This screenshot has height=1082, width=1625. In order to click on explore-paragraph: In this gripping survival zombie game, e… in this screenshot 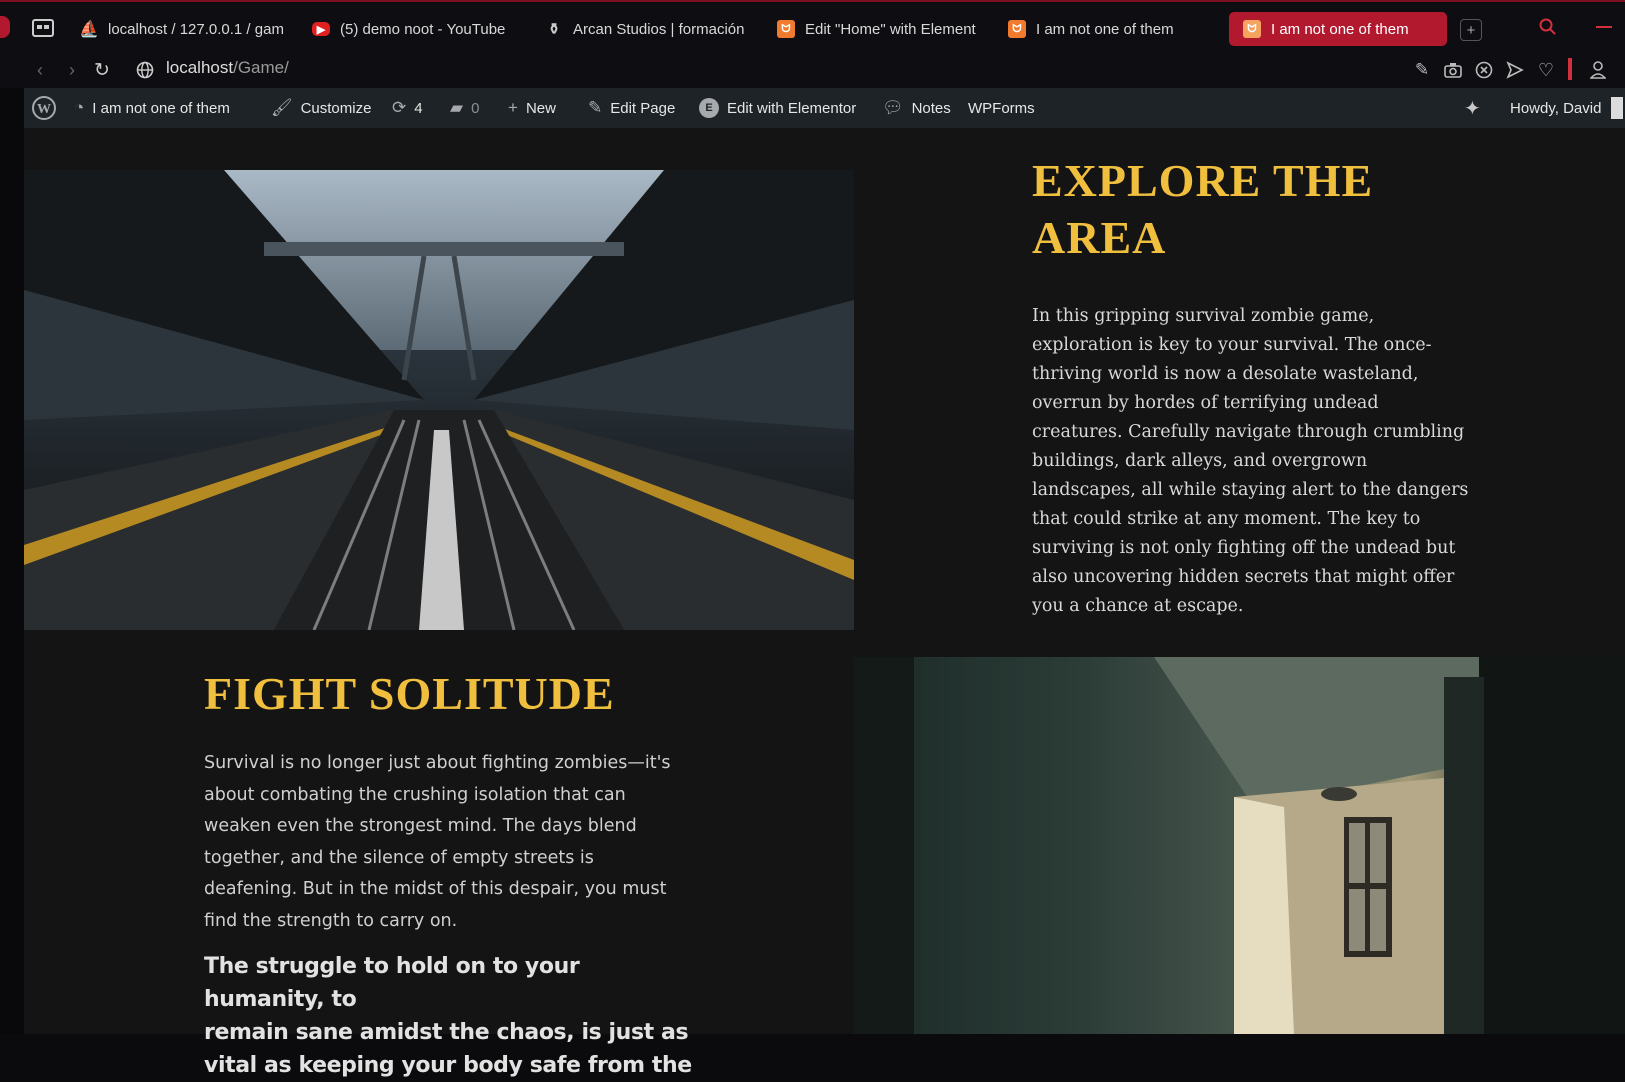, I will do `click(1282, 461)`.